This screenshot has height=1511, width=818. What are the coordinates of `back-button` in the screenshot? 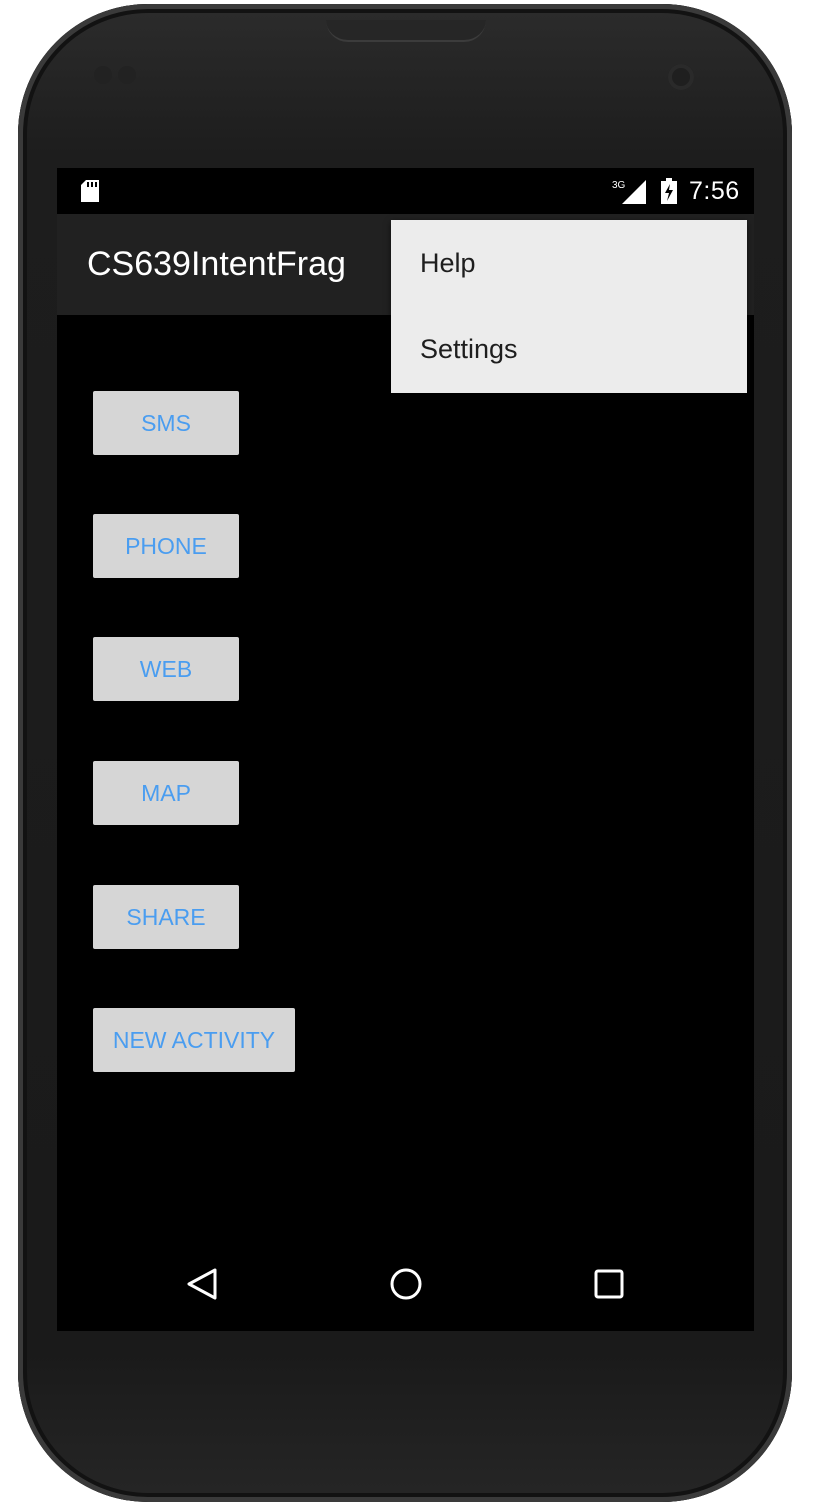 It's located at (202, 1284).